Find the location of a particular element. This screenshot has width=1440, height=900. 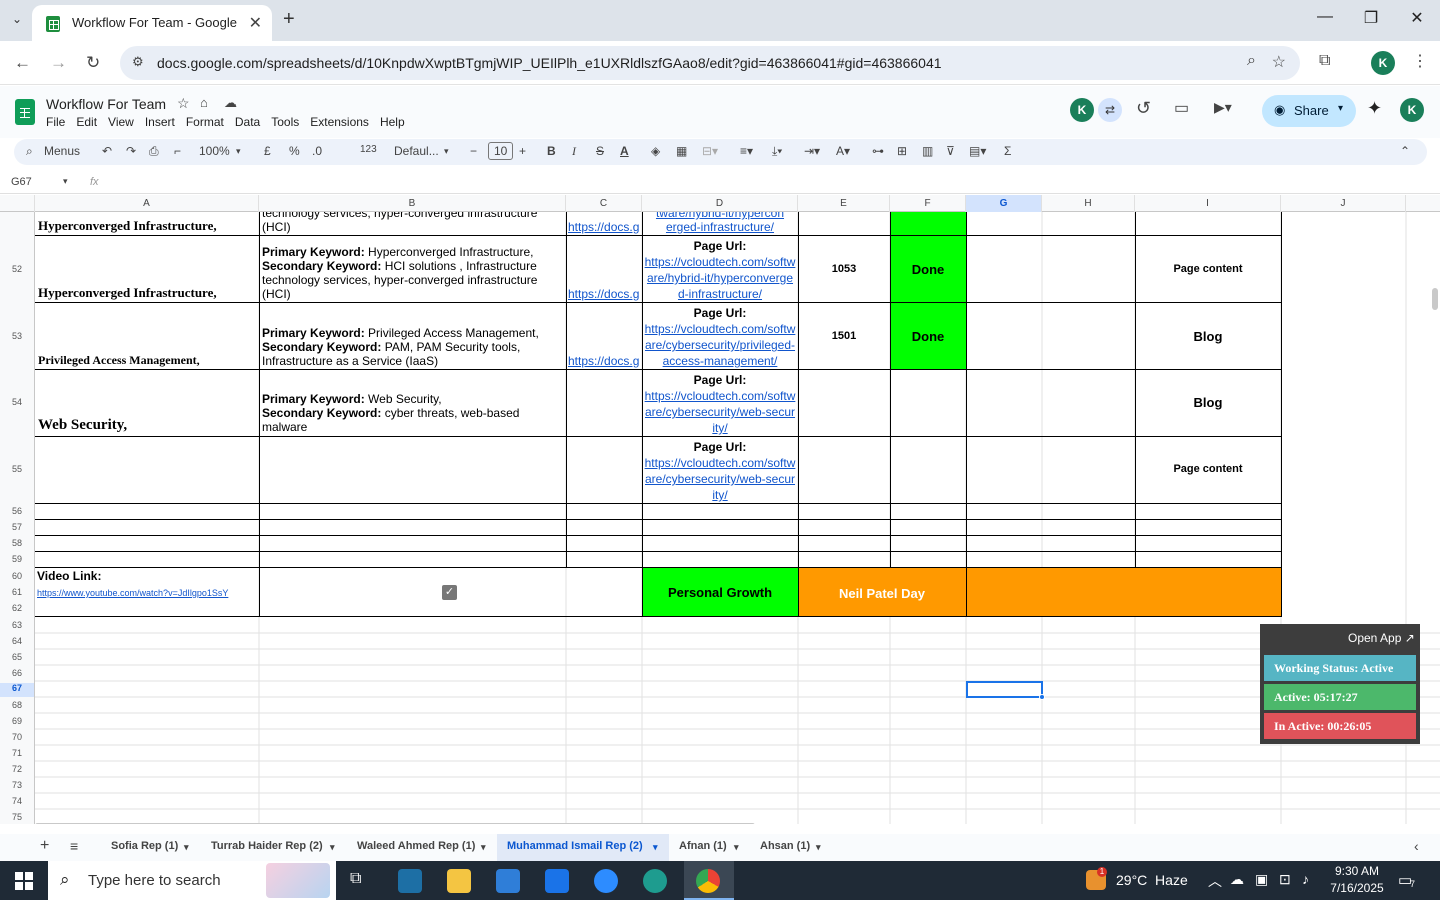

align-icon: ≡▾ is located at coordinates (746, 151).